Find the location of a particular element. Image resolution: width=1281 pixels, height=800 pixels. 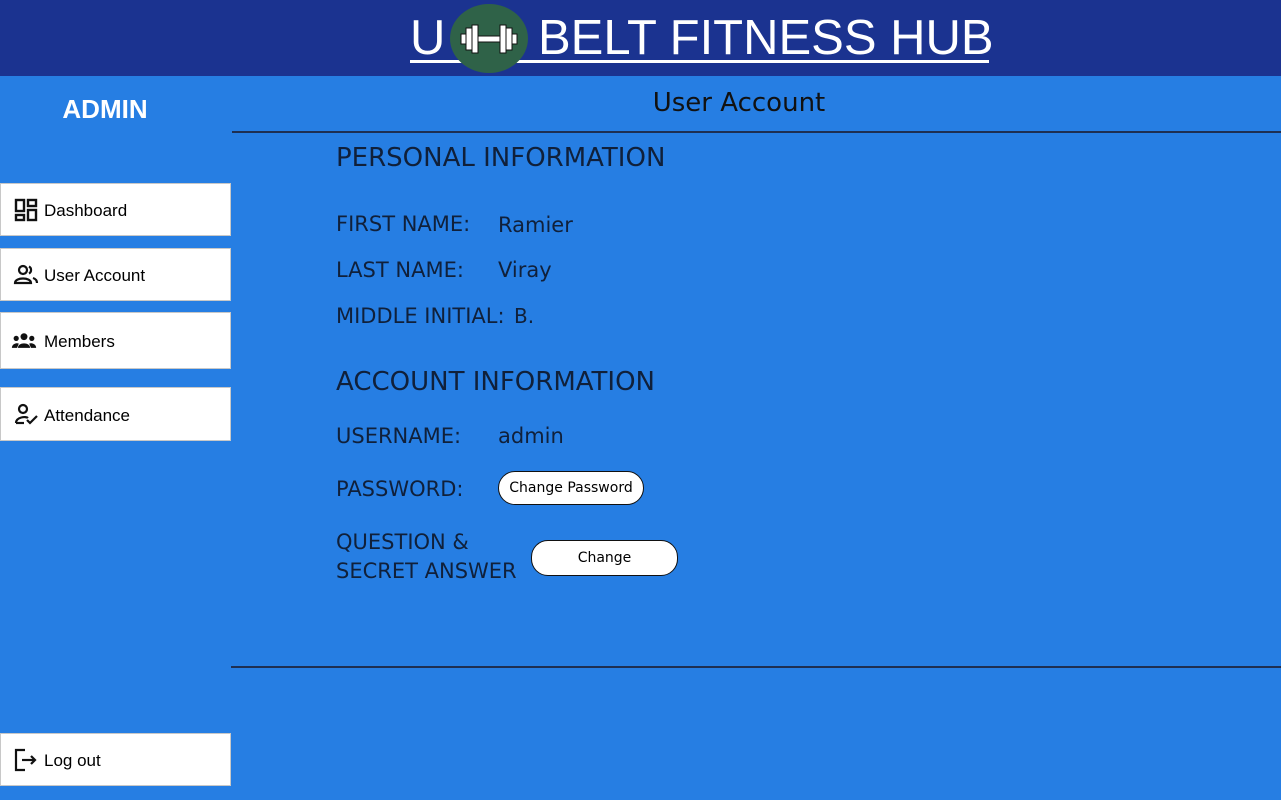

sidebar-item-label: Attendance is located at coordinates (87, 415).